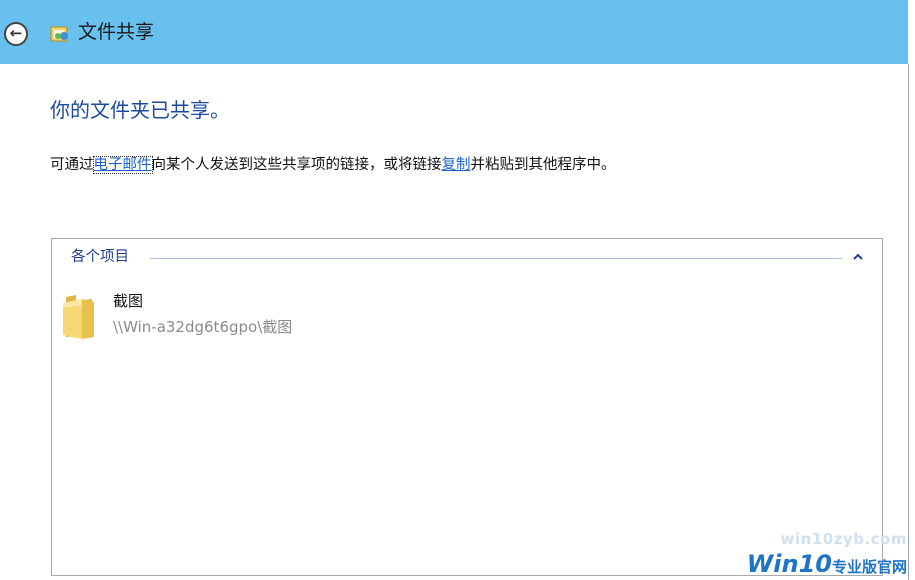 The image size is (915, 580). Describe the element at coordinates (122, 165) in the screenshot. I see `email-link: 电子邮件` at that location.